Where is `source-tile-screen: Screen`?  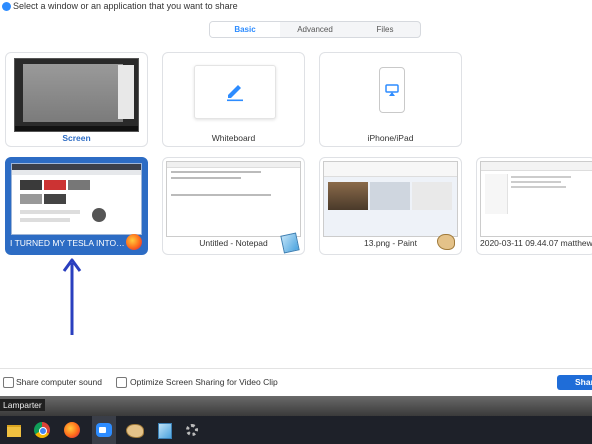
source-tile-screen: Screen is located at coordinates (76, 99).